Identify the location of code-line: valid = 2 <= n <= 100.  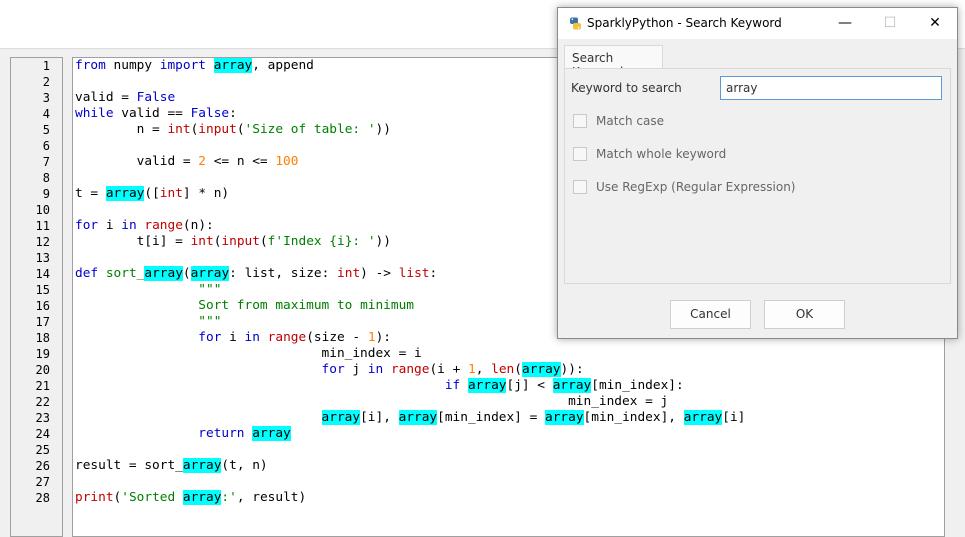
(187, 161).